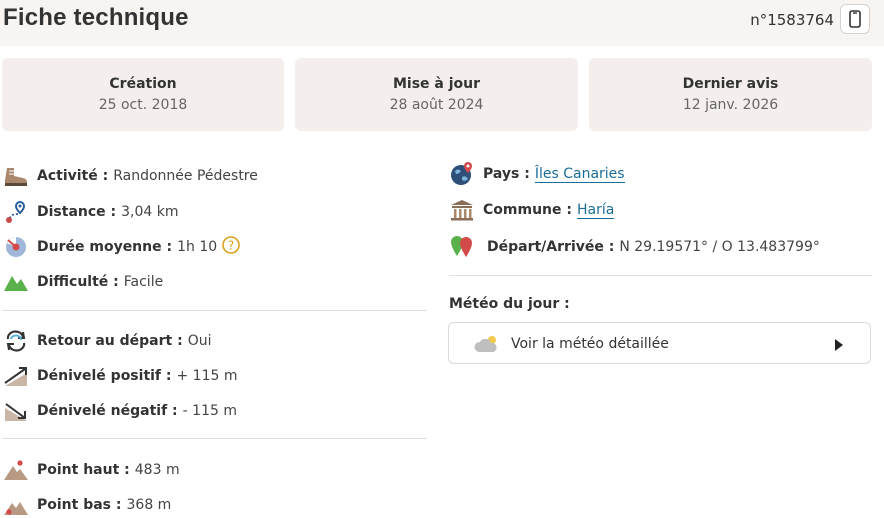 The image size is (884, 518). Describe the element at coordinates (209, 411) in the screenshot. I see `denivele-negatif-value: - 115 m` at that location.